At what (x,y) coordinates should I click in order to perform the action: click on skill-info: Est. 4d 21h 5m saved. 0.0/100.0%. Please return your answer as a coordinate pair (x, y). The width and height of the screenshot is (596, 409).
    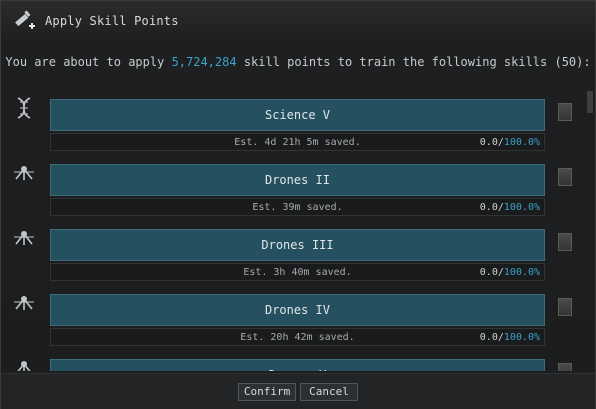
    Looking at the image, I should click on (297, 142).